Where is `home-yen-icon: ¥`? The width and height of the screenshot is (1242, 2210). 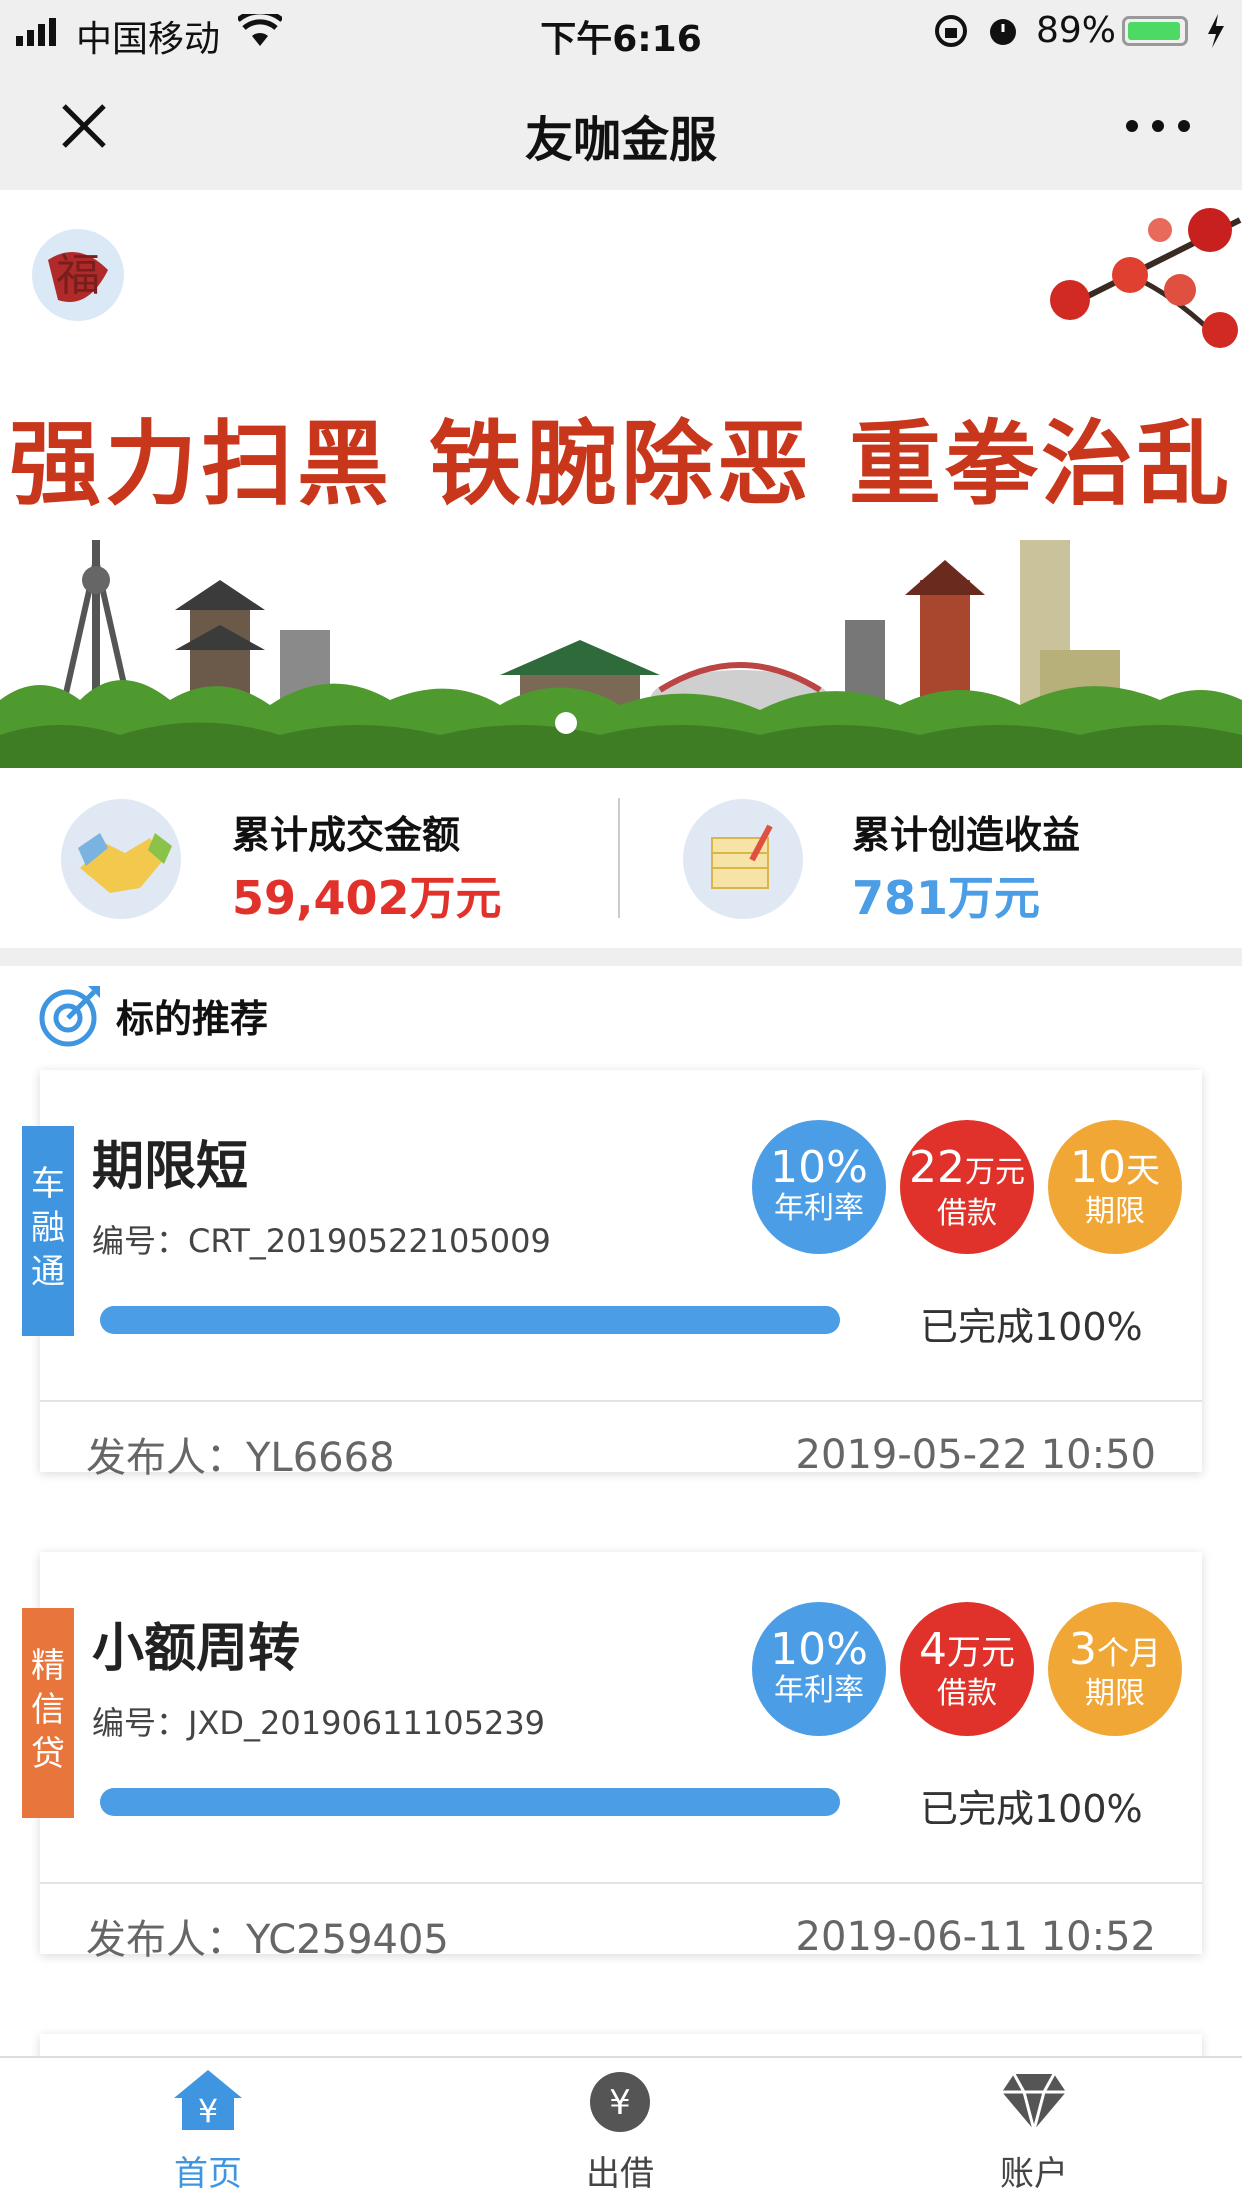 home-yen-icon: ¥ is located at coordinates (208, 2100).